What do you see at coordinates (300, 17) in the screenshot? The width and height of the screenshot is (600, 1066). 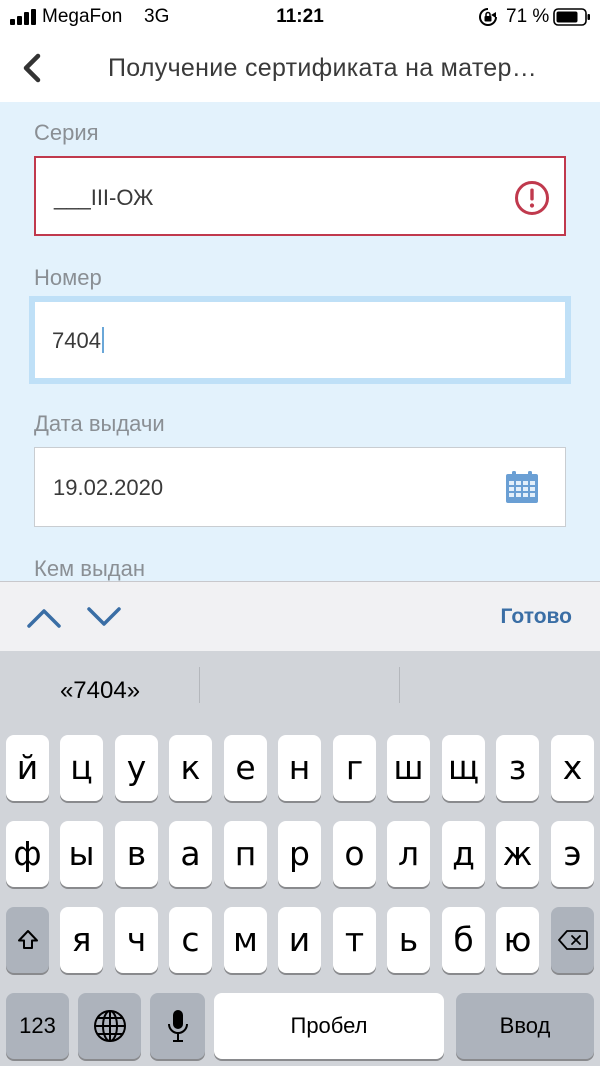 I see `status-bar: MegaFon 3G 11:21 71 %` at bounding box center [300, 17].